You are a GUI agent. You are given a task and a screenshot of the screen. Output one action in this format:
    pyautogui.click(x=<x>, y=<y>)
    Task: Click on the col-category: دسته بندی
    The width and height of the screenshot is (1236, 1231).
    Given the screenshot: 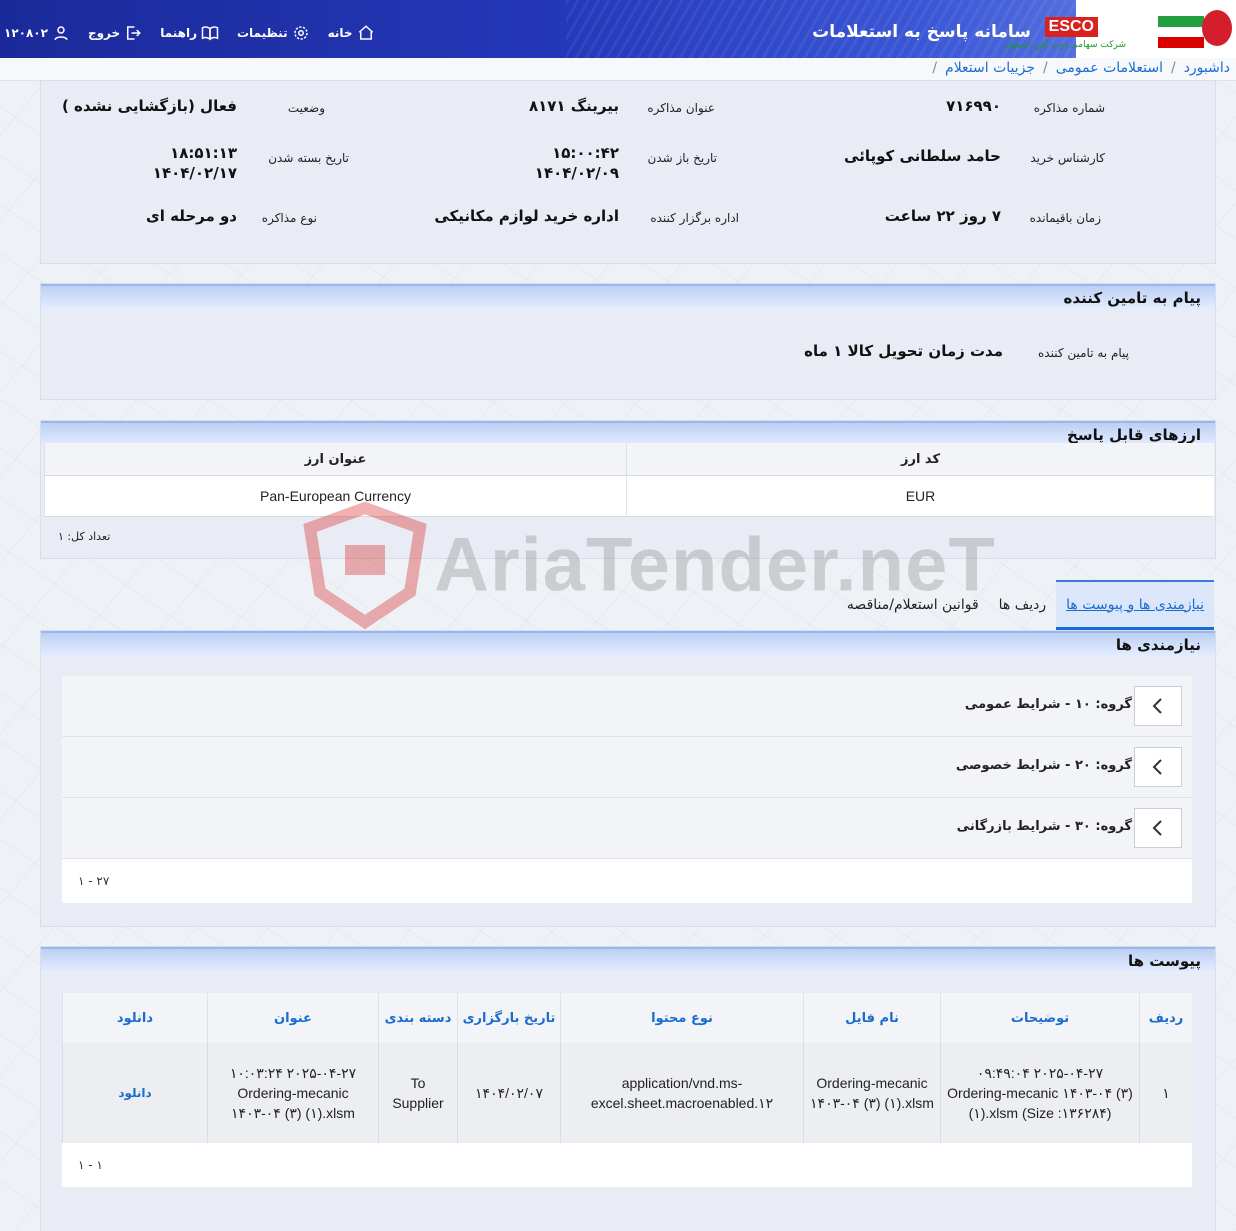 What is the action you would take?
    pyautogui.click(x=418, y=1018)
    